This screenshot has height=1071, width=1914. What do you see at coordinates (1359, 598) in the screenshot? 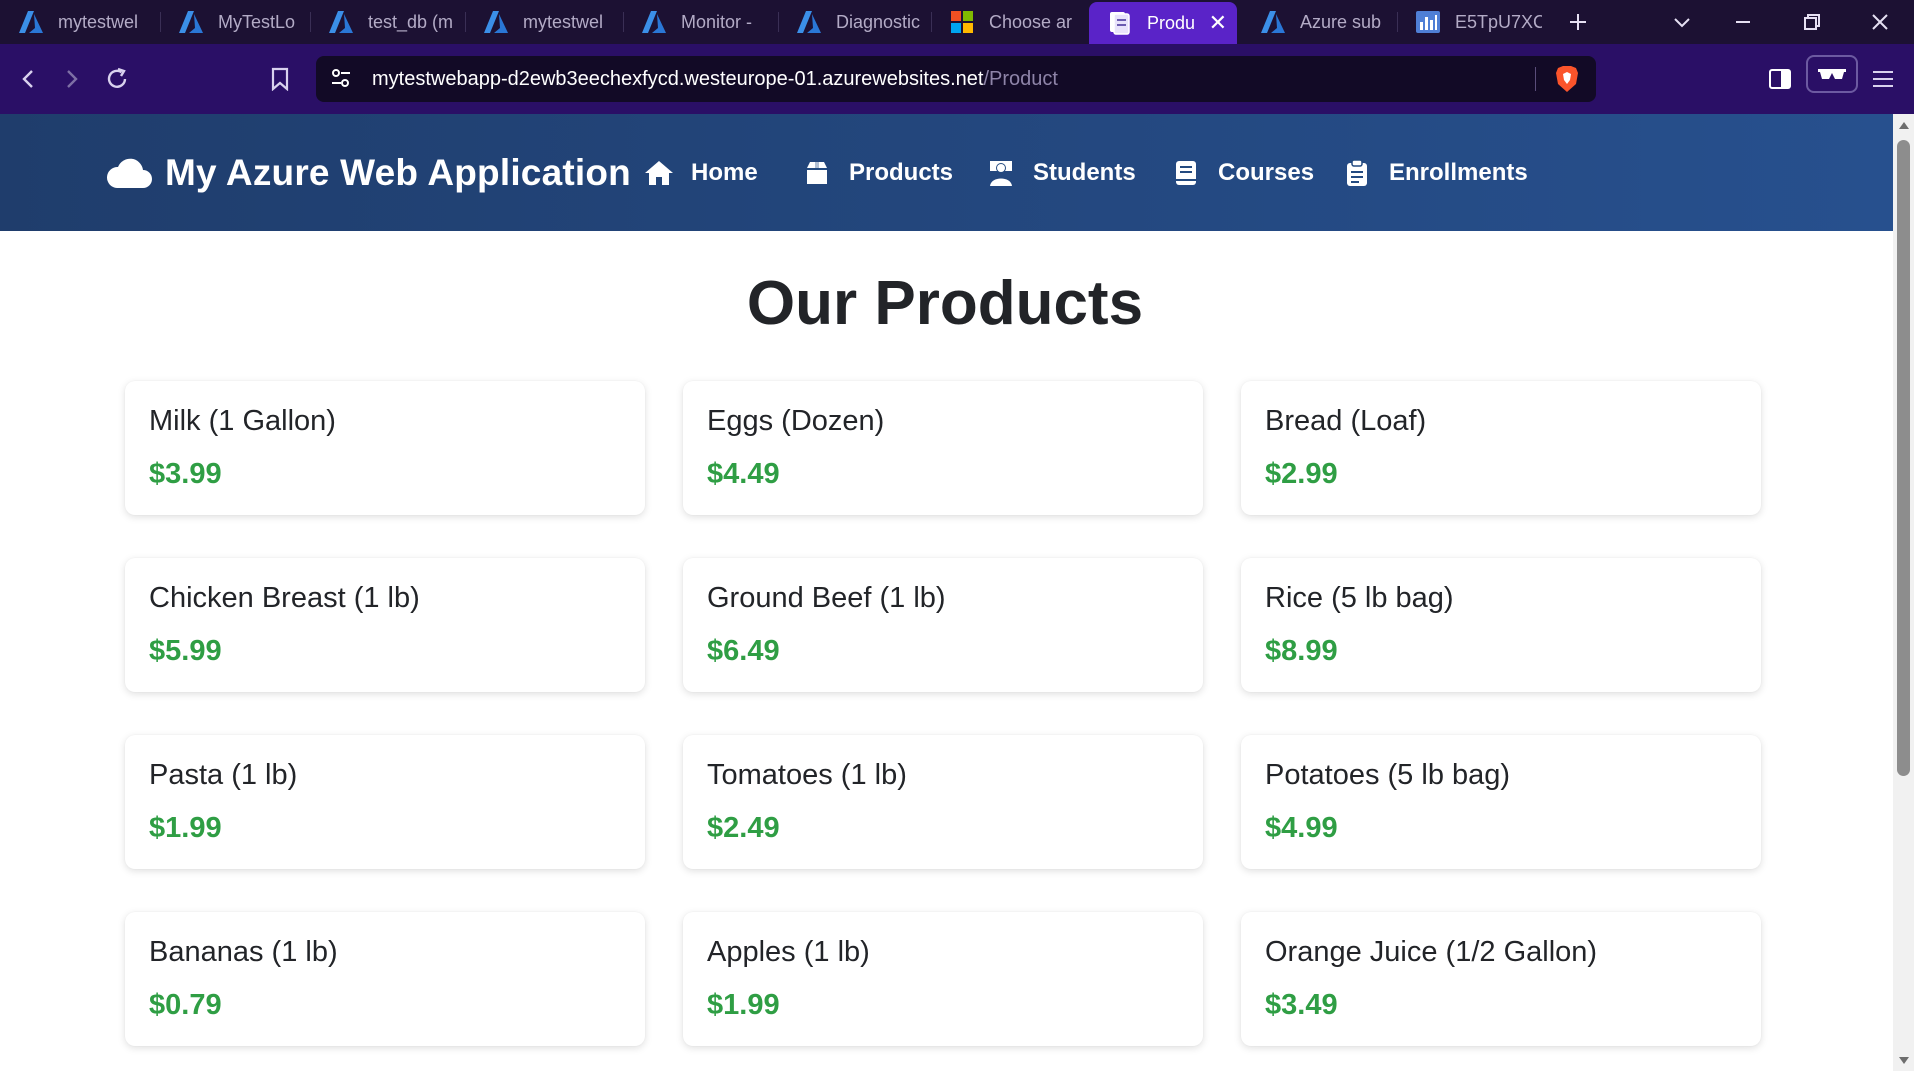
I see `product-name: Rice (5 lb bag)` at bounding box center [1359, 598].